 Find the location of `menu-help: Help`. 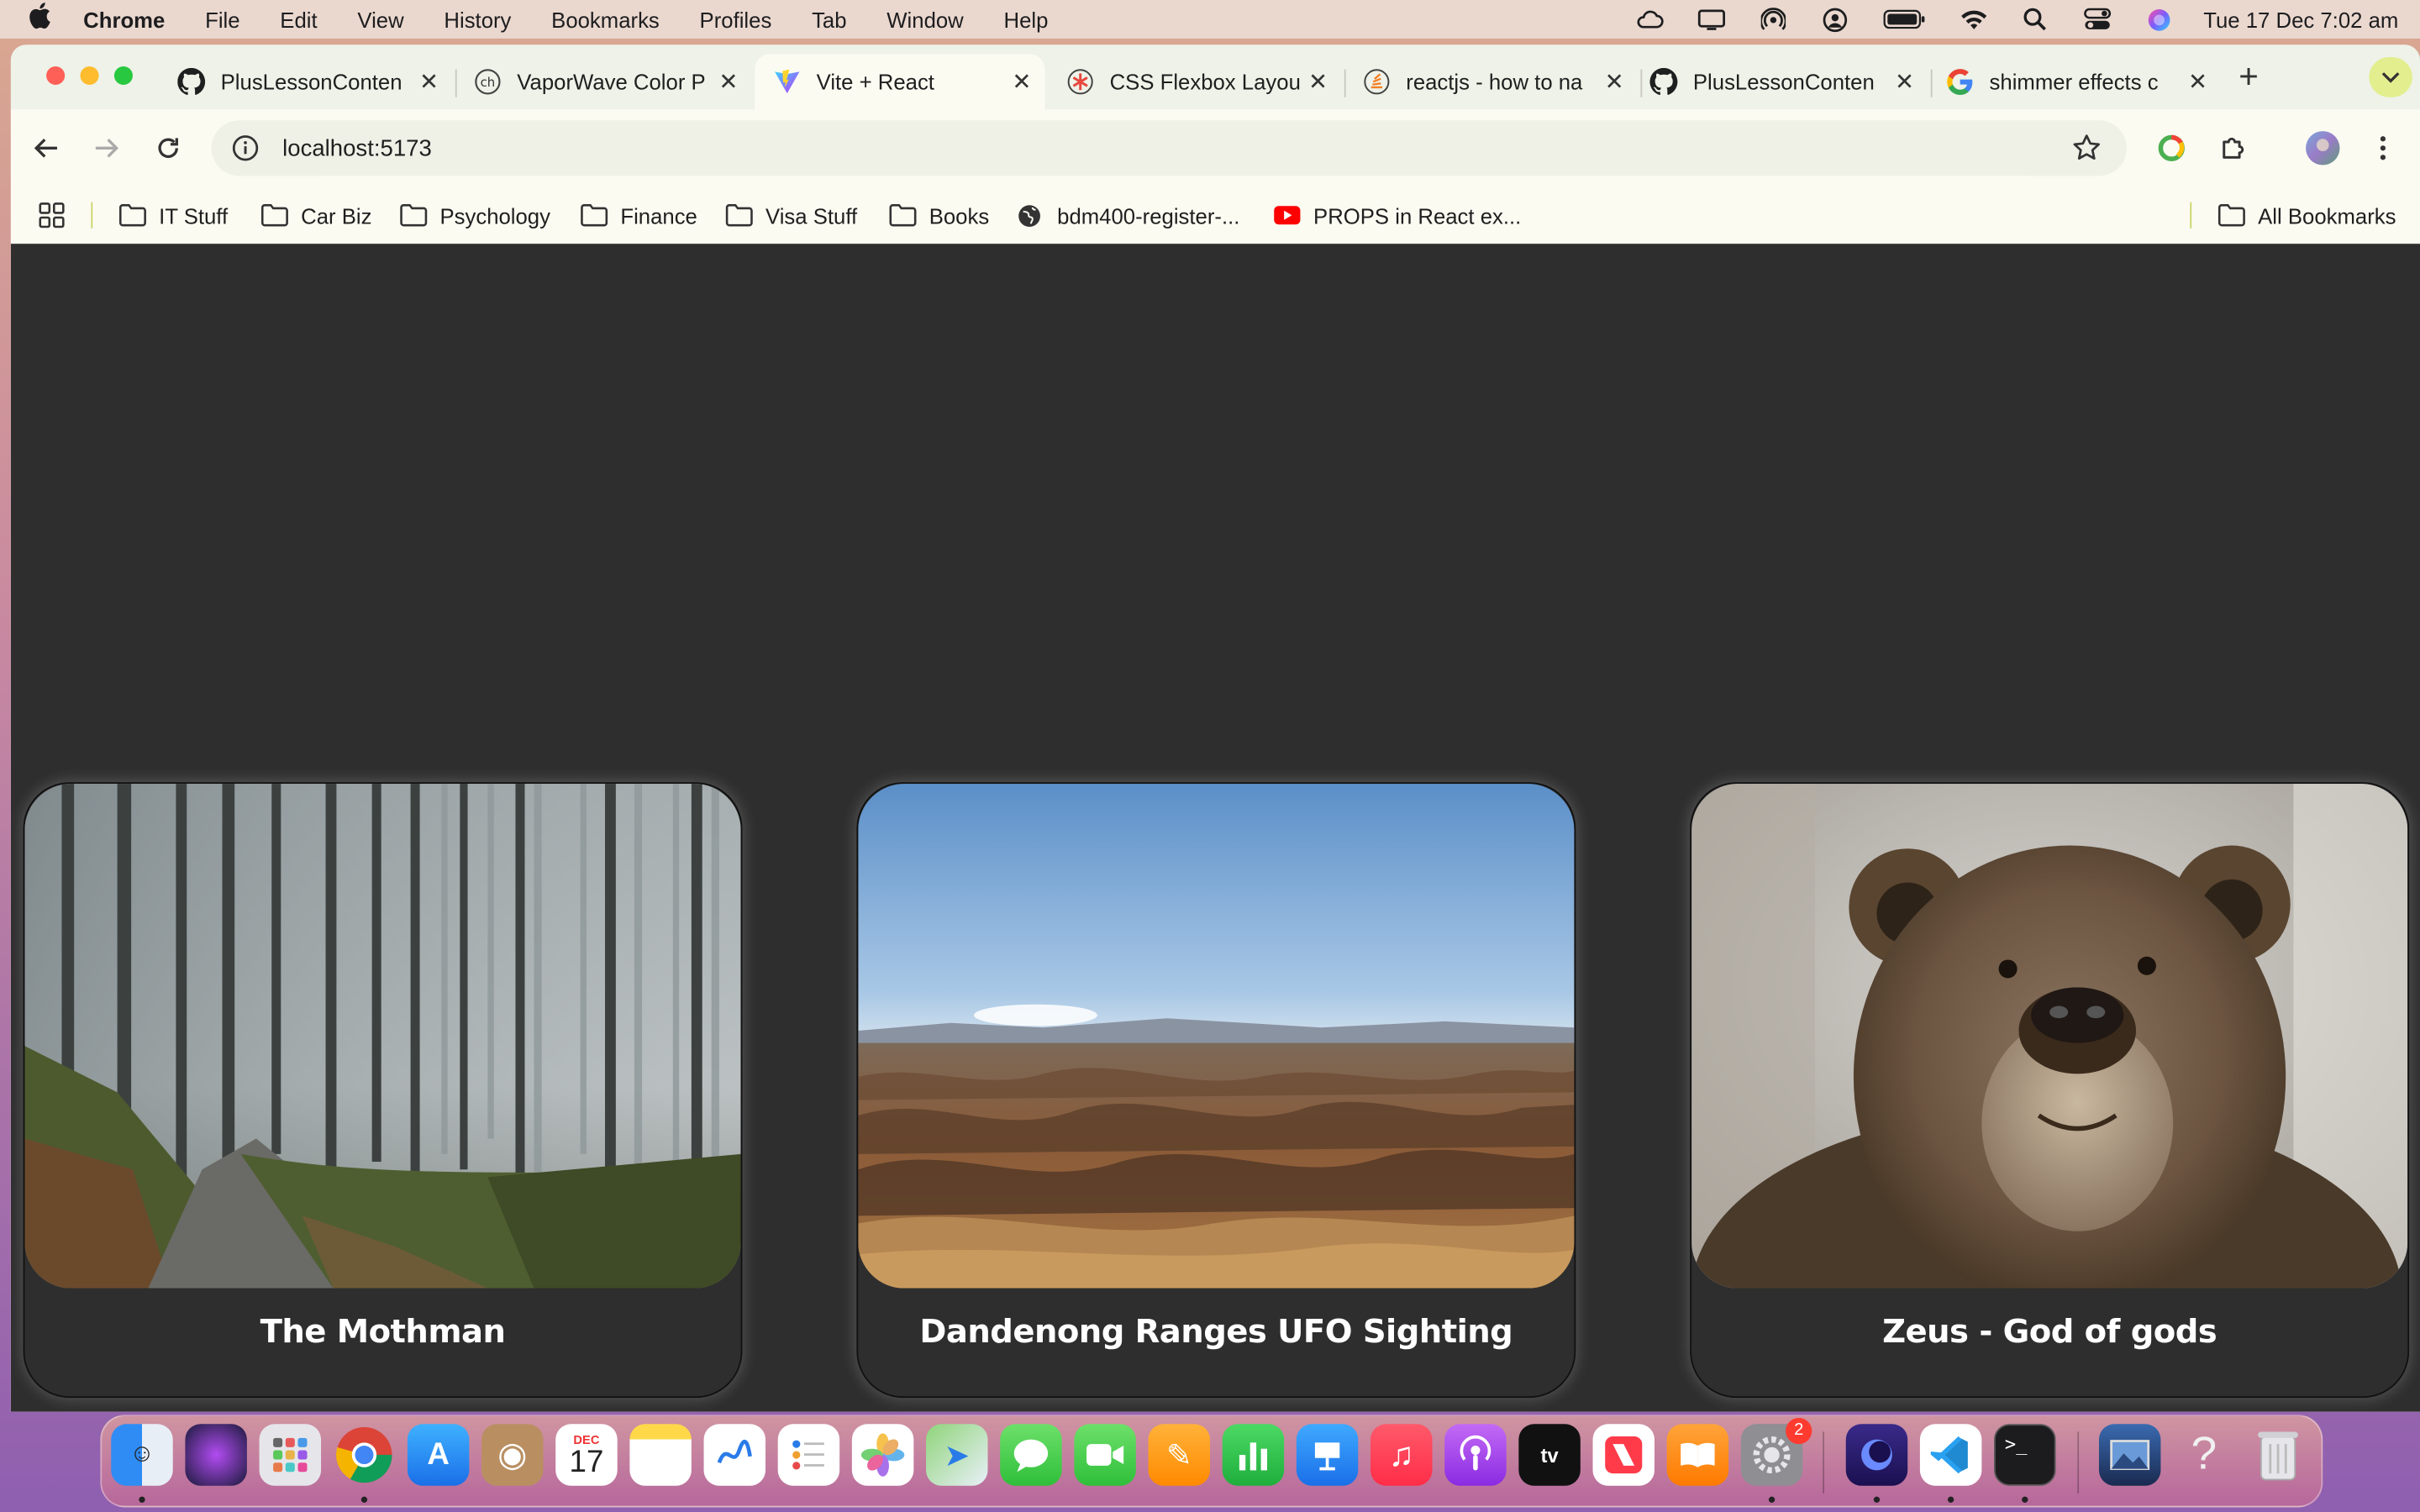

menu-help: Help is located at coordinates (1026, 19).